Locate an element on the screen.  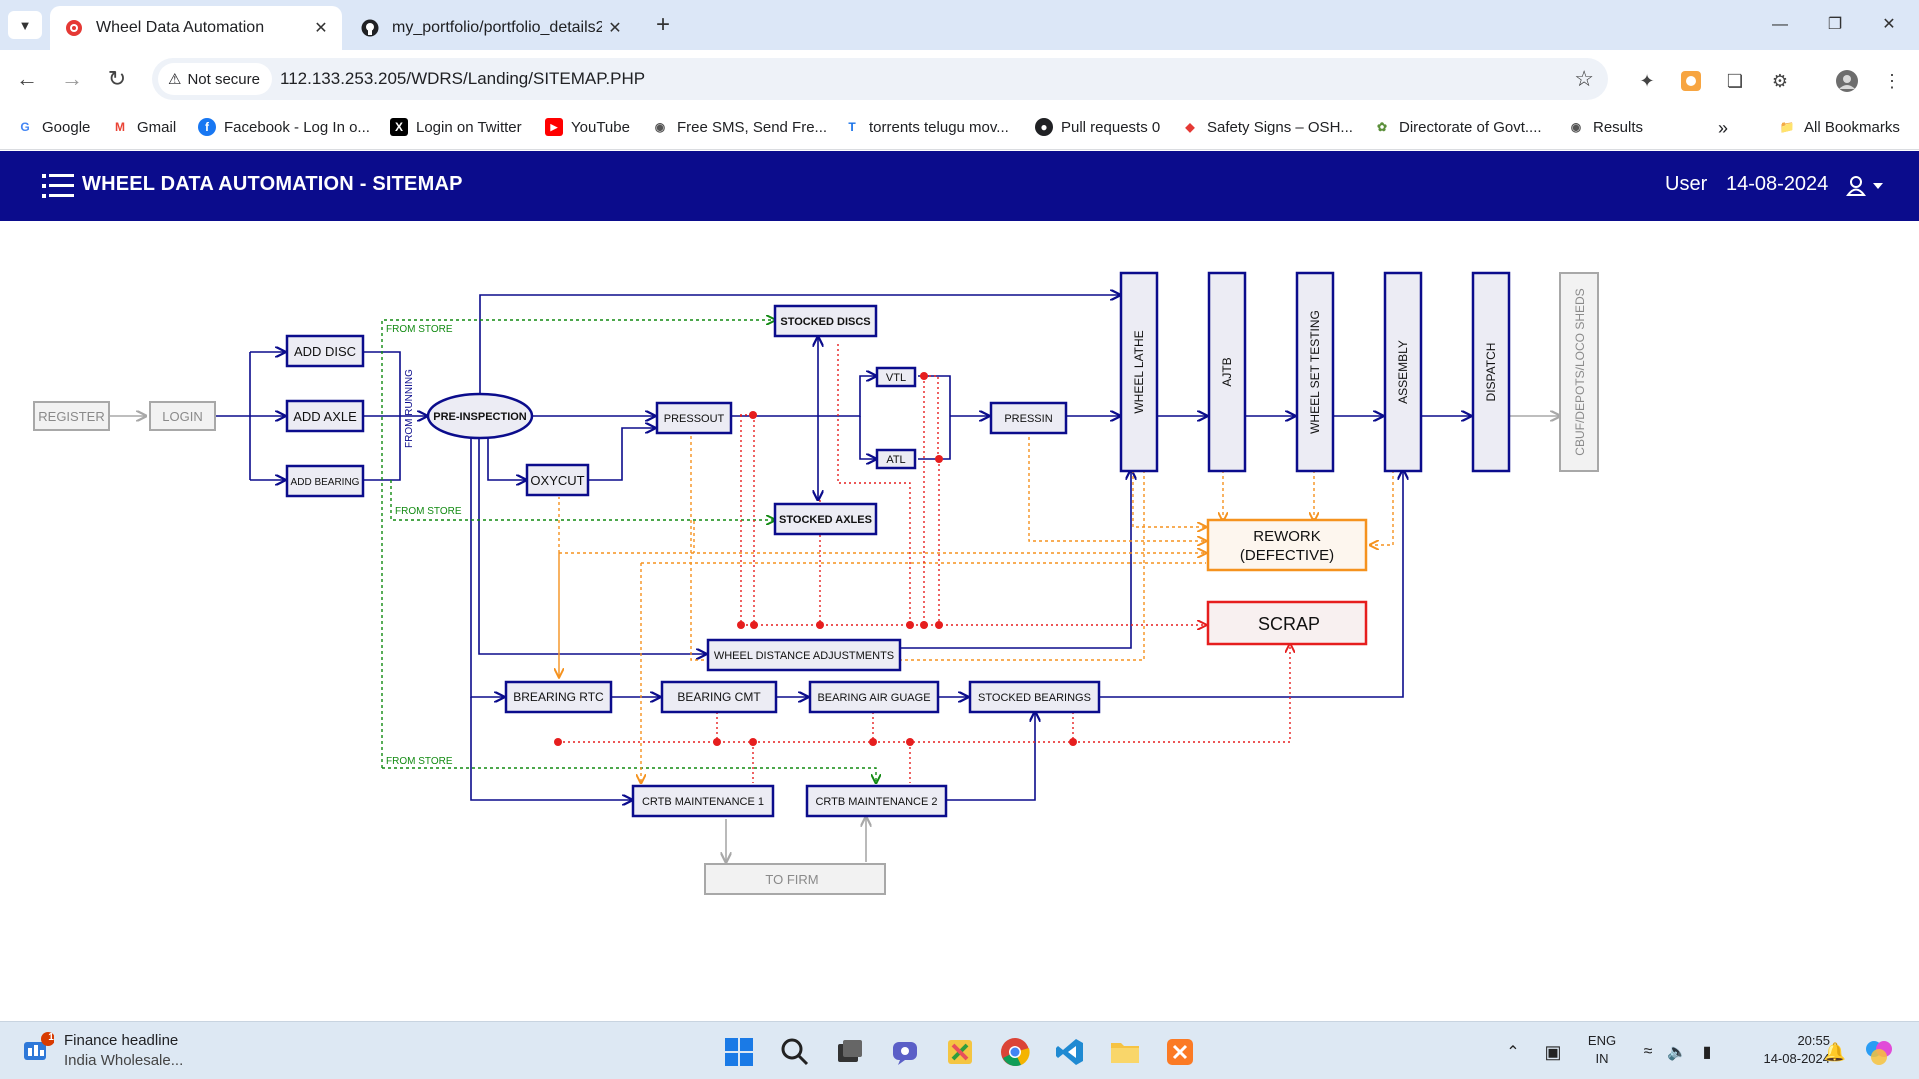
user-dropdown-icon is located at coordinates (1866, 187).